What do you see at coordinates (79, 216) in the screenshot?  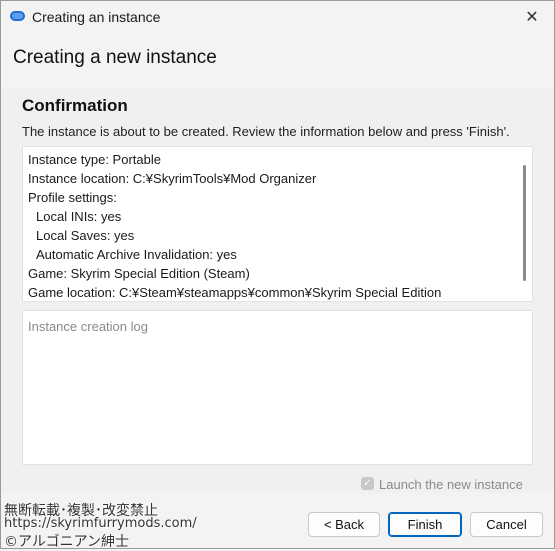 I see `info-local-inis: Local INIs: yes` at bounding box center [79, 216].